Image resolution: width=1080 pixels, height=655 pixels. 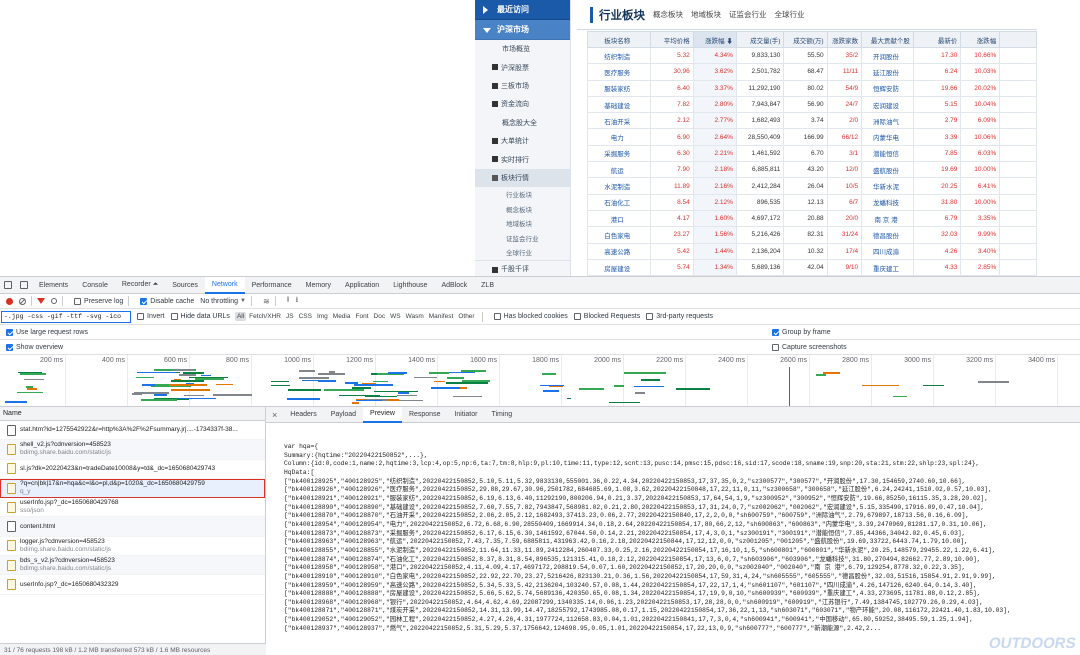 What do you see at coordinates (606, 316) in the screenshot?
I see `blocked-requests-checkbox: Blocked Requests` at bounding box center [606, 316].